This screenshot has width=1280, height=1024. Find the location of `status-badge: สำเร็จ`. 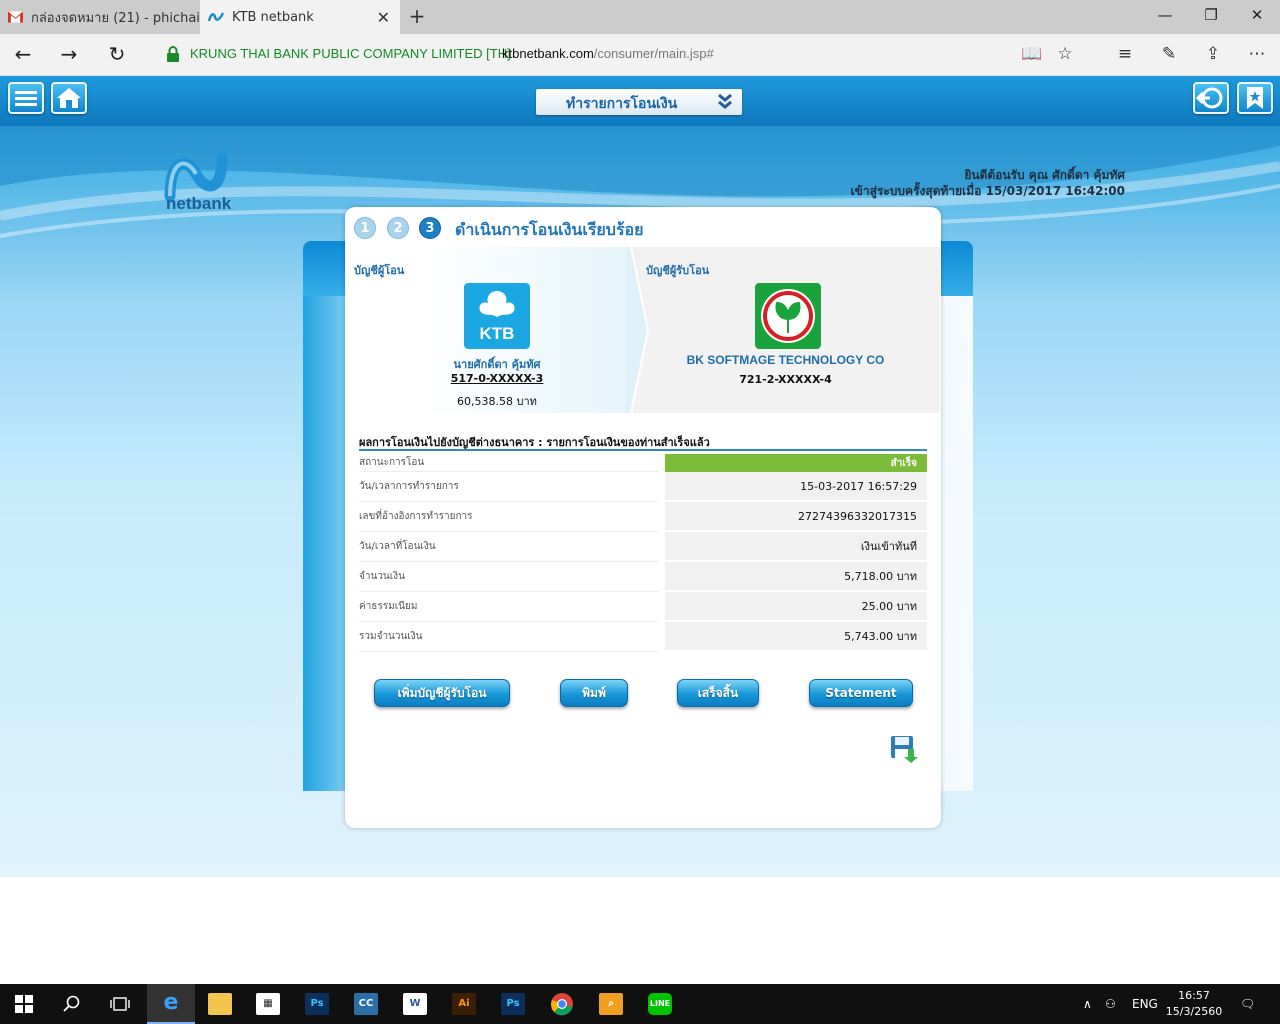

status-badge: สำเร็จ is located at coordinates (796, 463).